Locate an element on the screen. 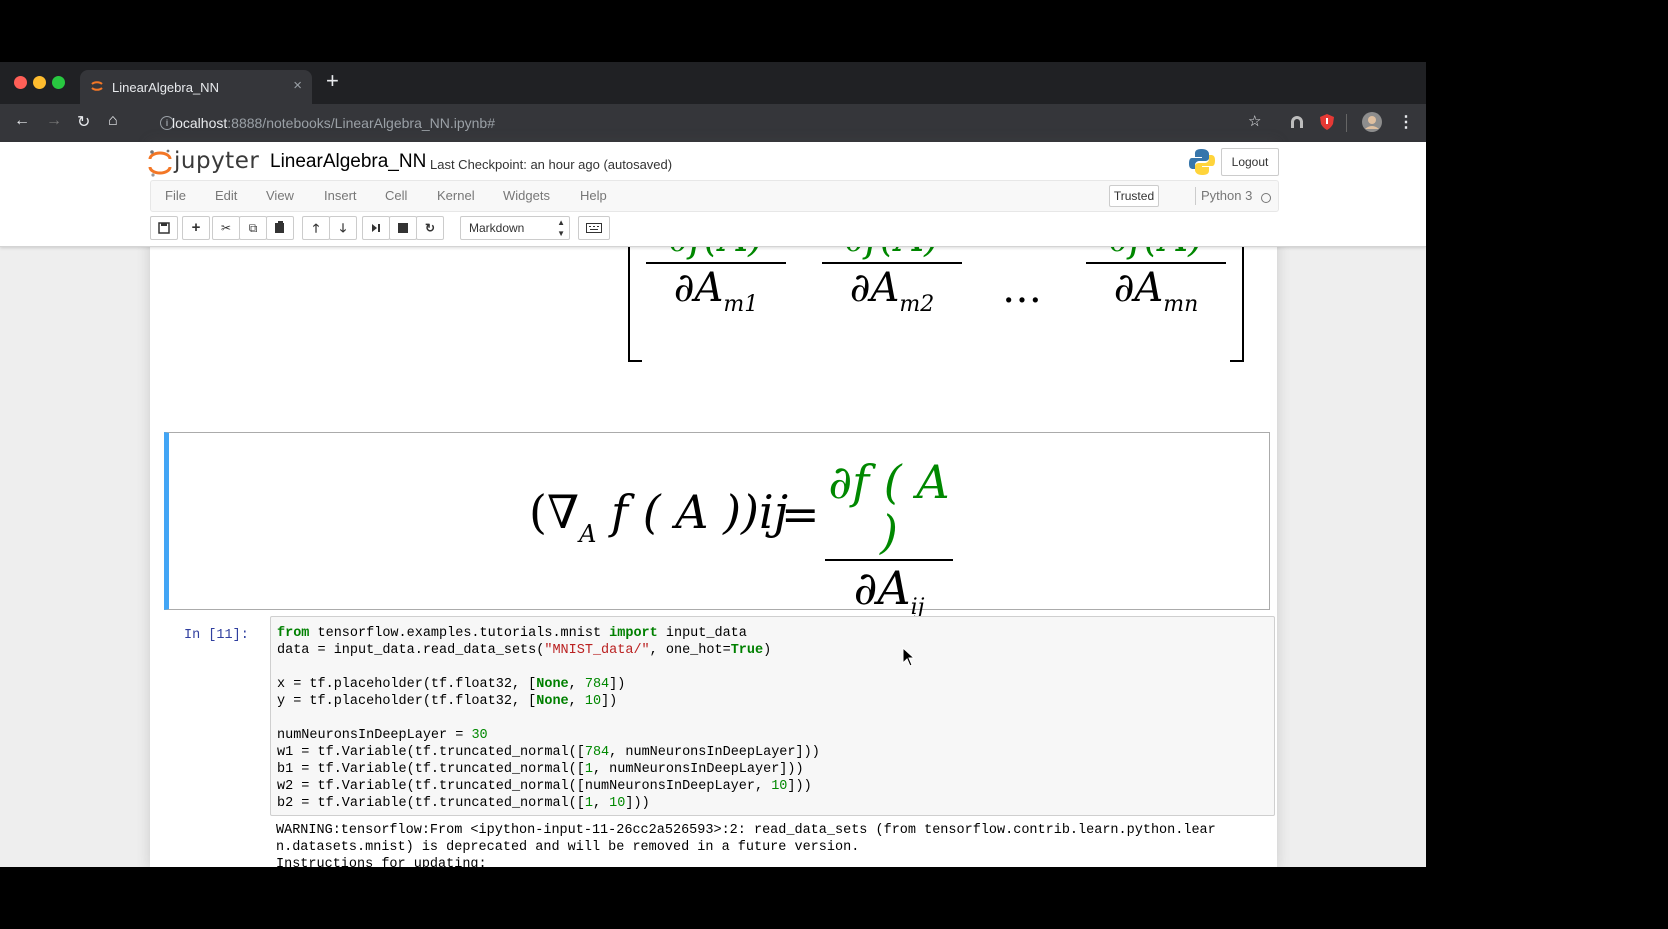 The image size is (1668, 929). forward-arrow-icon: → is located at coordinates (54, 121).